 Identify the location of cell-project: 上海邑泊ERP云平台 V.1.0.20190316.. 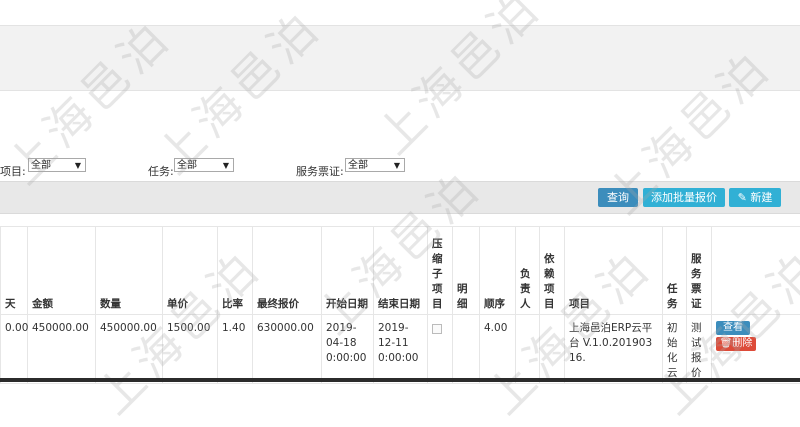
(614, 349).